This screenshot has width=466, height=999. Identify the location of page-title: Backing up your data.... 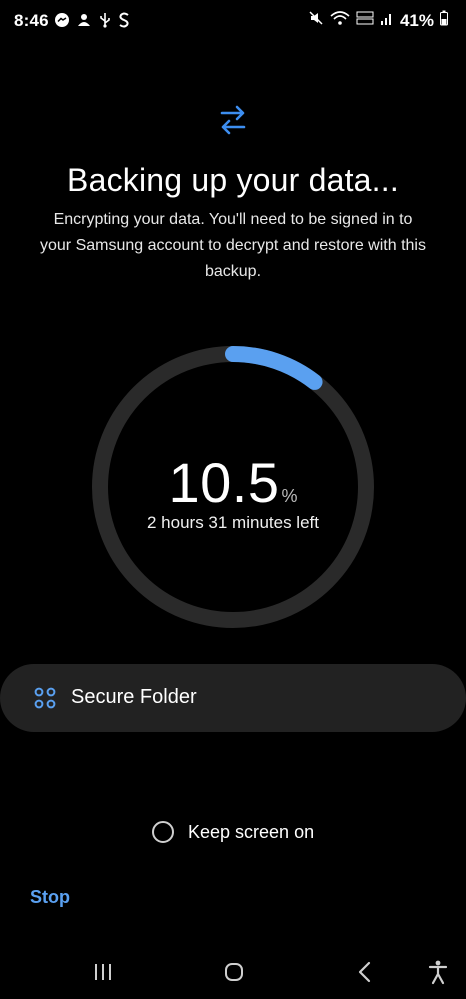
(233, 180).